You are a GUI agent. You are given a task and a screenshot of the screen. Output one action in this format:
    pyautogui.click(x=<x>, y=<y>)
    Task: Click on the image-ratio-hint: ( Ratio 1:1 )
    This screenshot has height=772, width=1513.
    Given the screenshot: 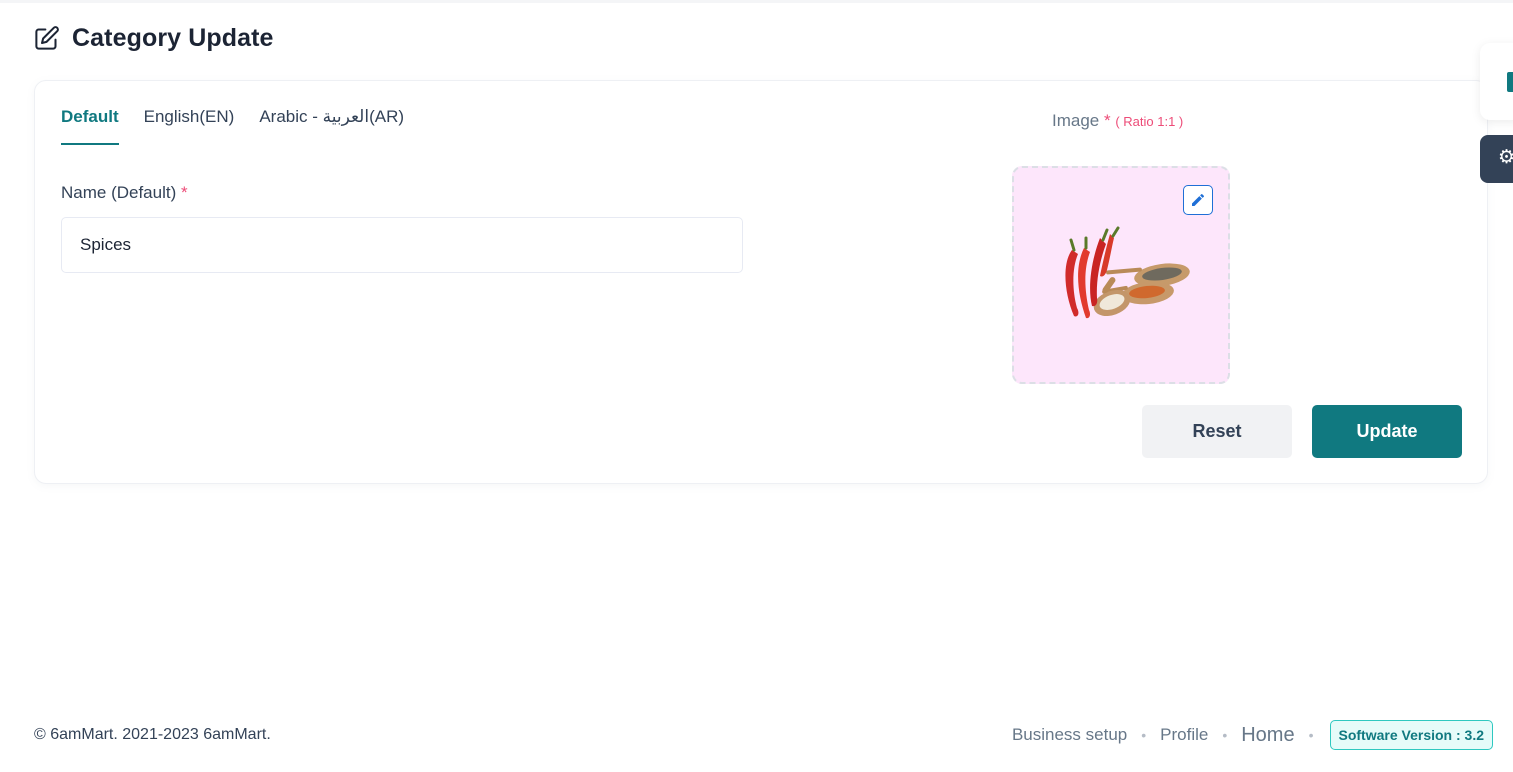 What is the action you would take?
    pyautogui.click(x=1149, y=121)
    